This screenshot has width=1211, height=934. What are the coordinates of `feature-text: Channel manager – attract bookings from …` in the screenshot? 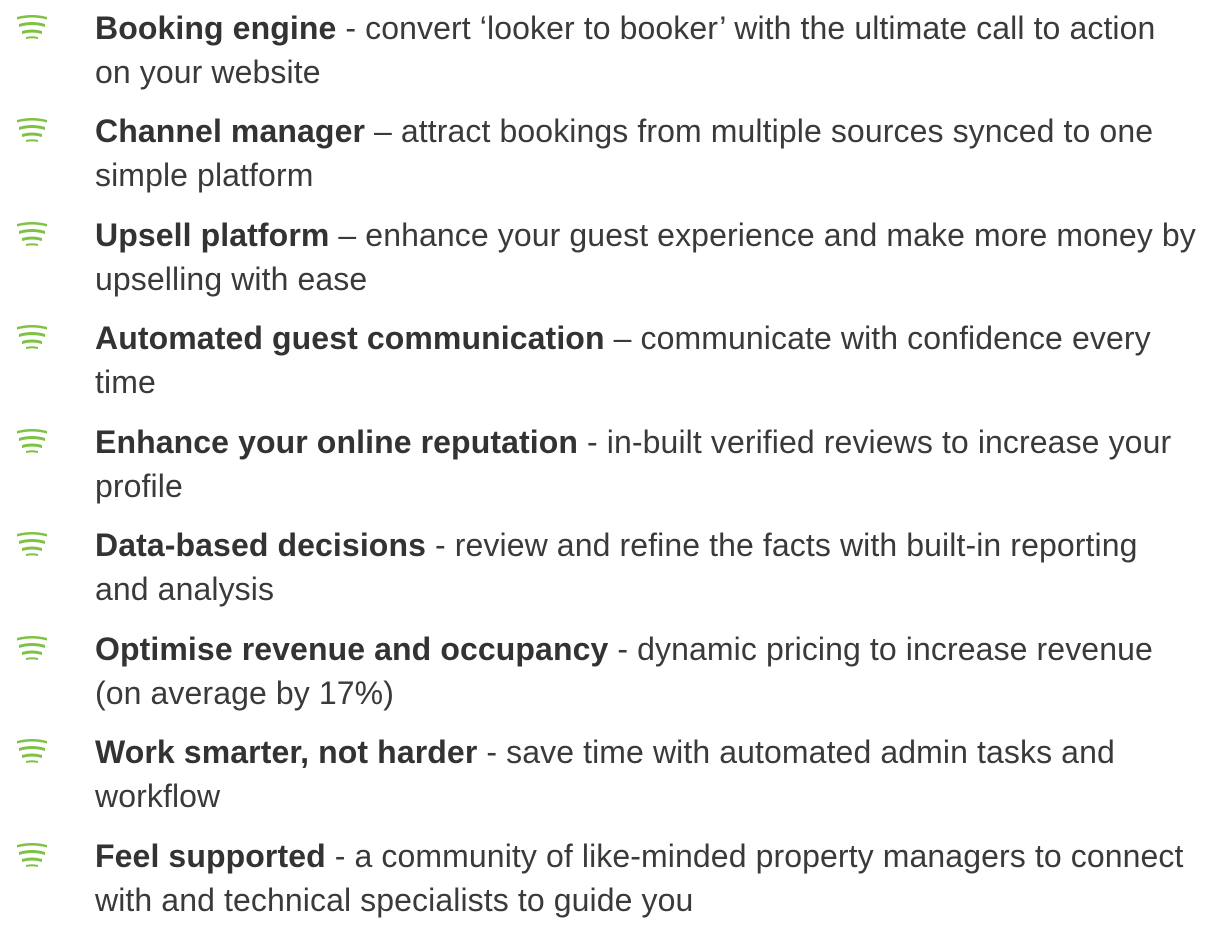 It's located at (647, 153).